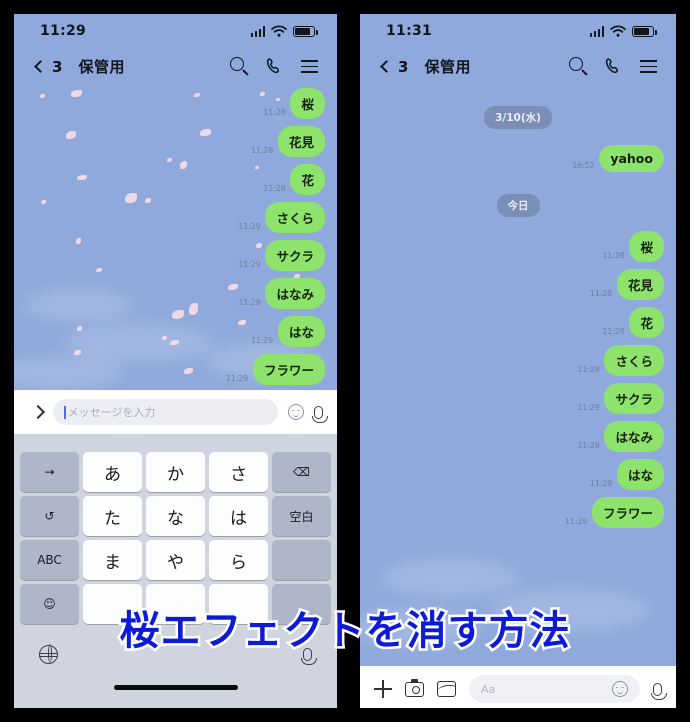 Image resolution: width=690 pixels, height=722 pixels. Describe the element at coordinates (175, 445) in the screenshot. I see `keyboard-suggestion-strip` at that location.